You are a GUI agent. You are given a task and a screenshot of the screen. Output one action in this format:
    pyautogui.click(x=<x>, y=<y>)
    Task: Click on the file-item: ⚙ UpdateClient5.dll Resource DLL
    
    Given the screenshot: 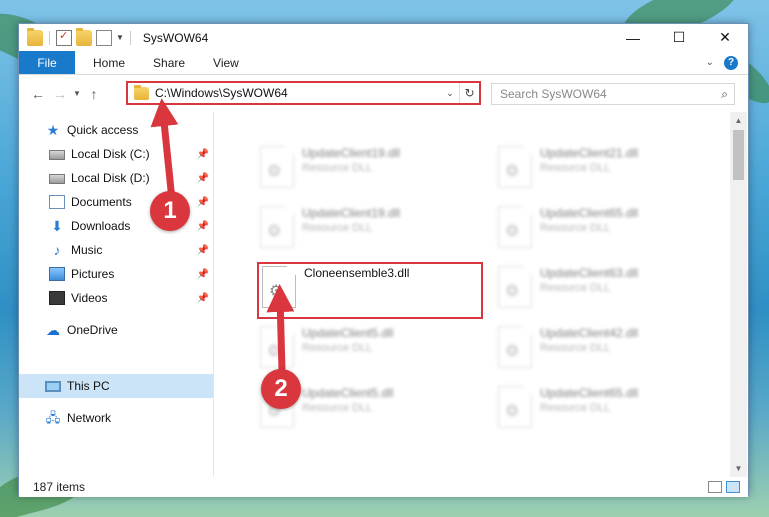 What is the action you would take?
    pyautogui.click(x=368, y=349)
    